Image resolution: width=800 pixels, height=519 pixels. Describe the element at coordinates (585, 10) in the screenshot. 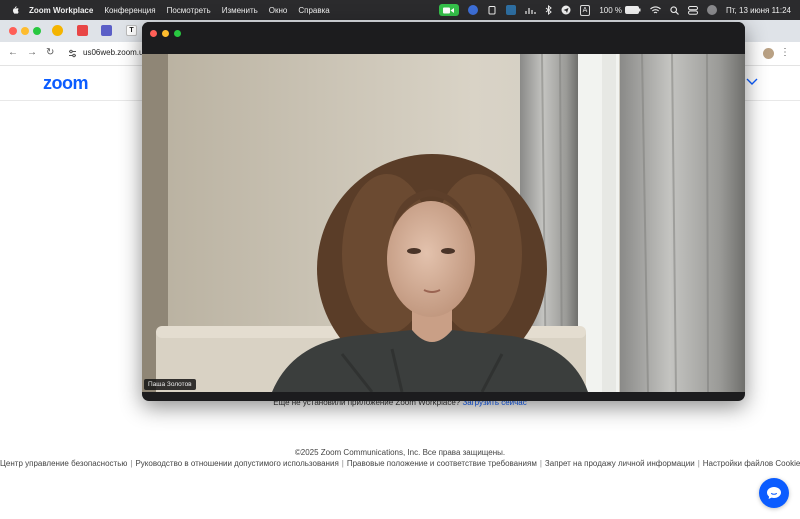

I see `input-source-indicator: A` at that location.